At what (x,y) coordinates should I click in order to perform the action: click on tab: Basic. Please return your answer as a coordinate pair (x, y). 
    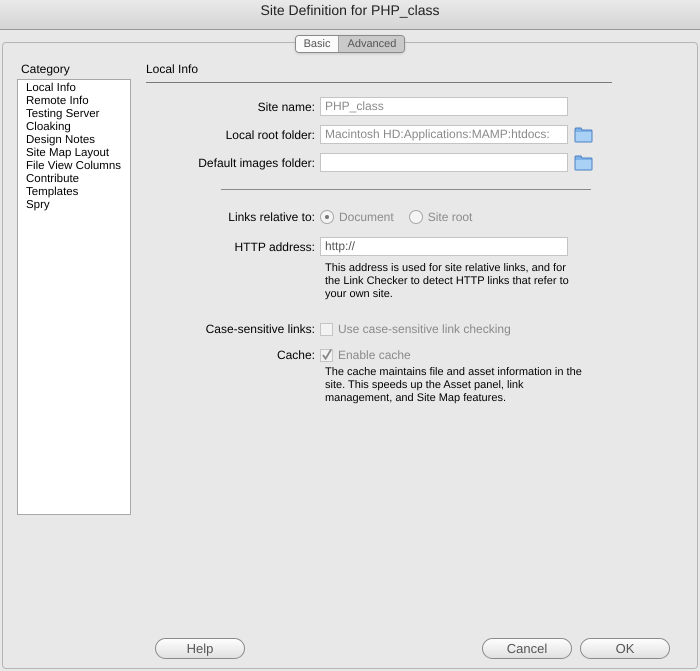
    Looking at the image, I should click on (317, 44).